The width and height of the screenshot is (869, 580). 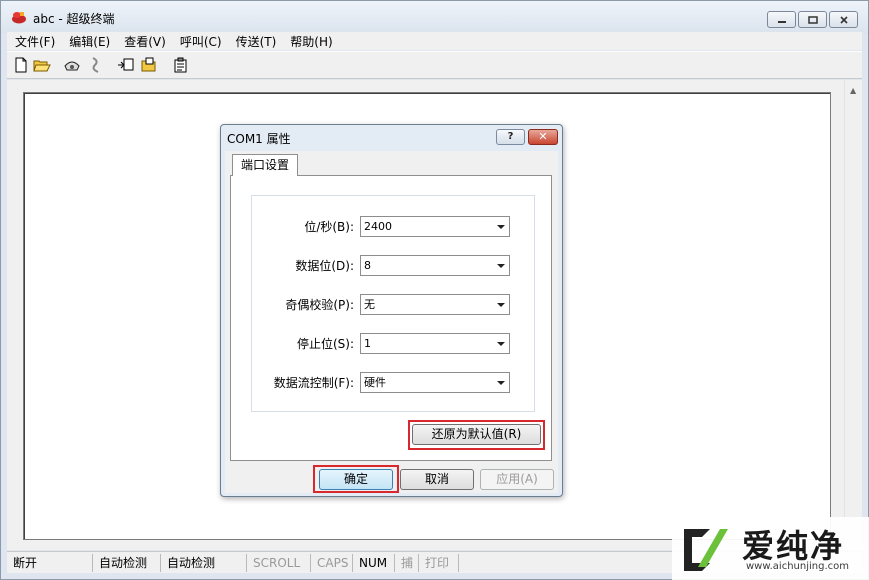 What do you see at coordinates (88, 41) in the screenshot?
I see `menu-edit: 编辑(E)` at bounding box center [88, 41].